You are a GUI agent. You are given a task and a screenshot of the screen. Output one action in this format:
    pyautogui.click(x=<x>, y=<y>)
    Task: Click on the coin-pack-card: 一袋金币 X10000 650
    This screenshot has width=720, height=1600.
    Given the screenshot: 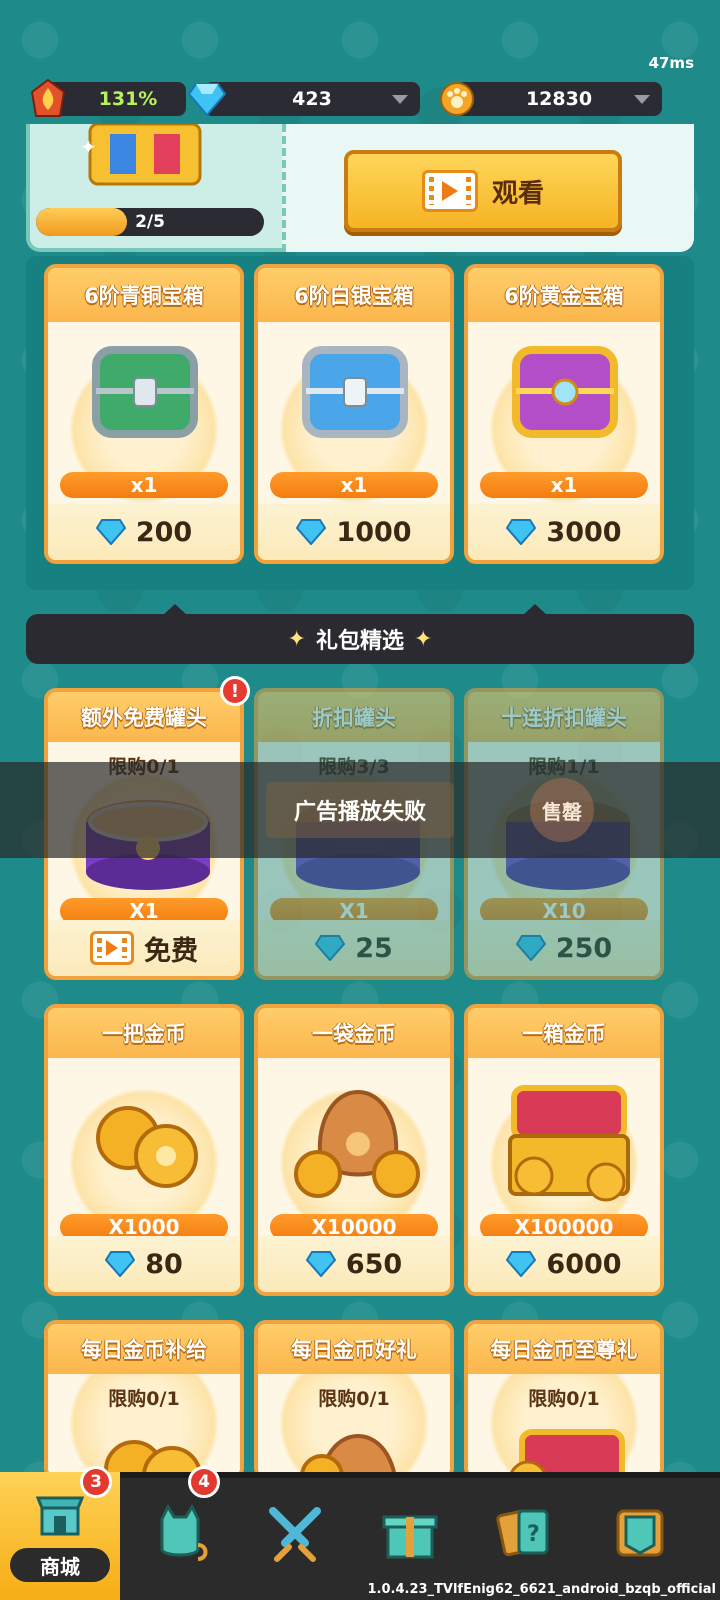 What is the action you would take?
    pyautogui.click(x=354, y=1150)
    